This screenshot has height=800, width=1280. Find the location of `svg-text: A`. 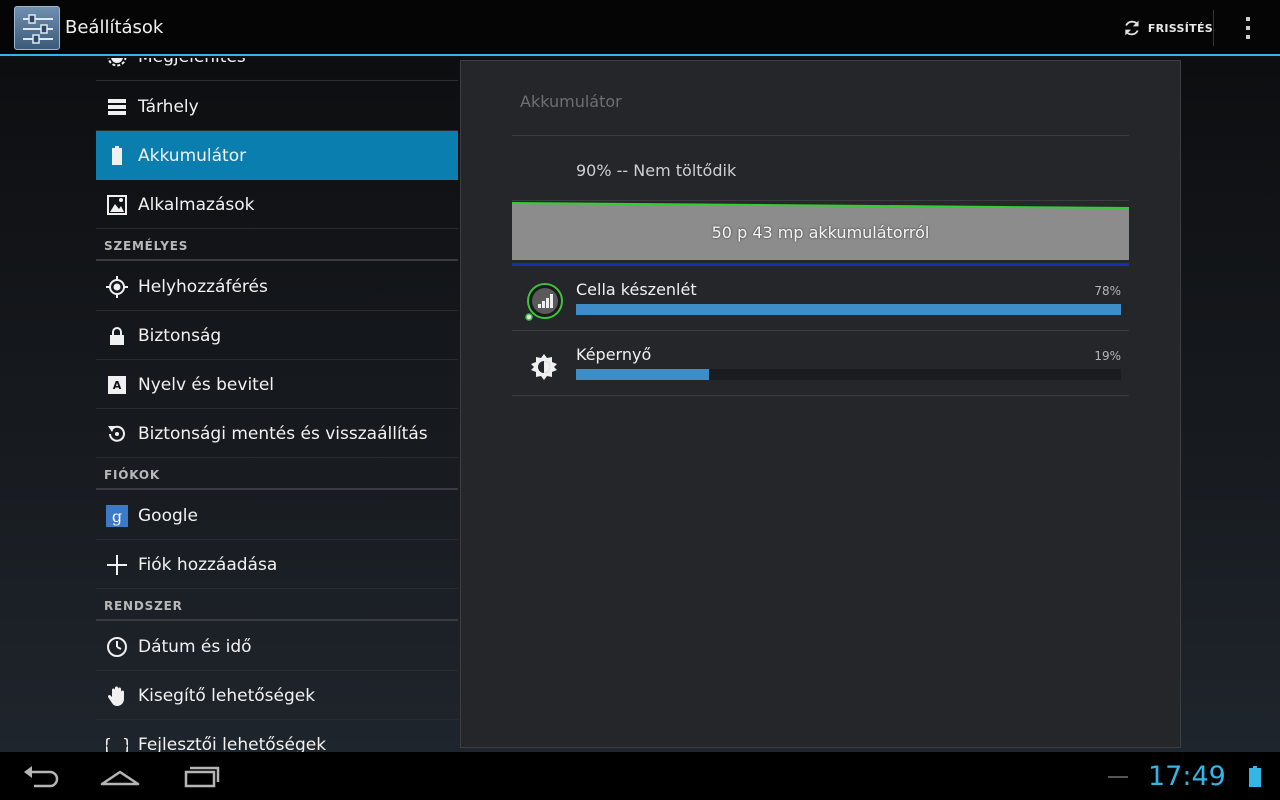

svg-text: A is located at coordinates (117, 385).